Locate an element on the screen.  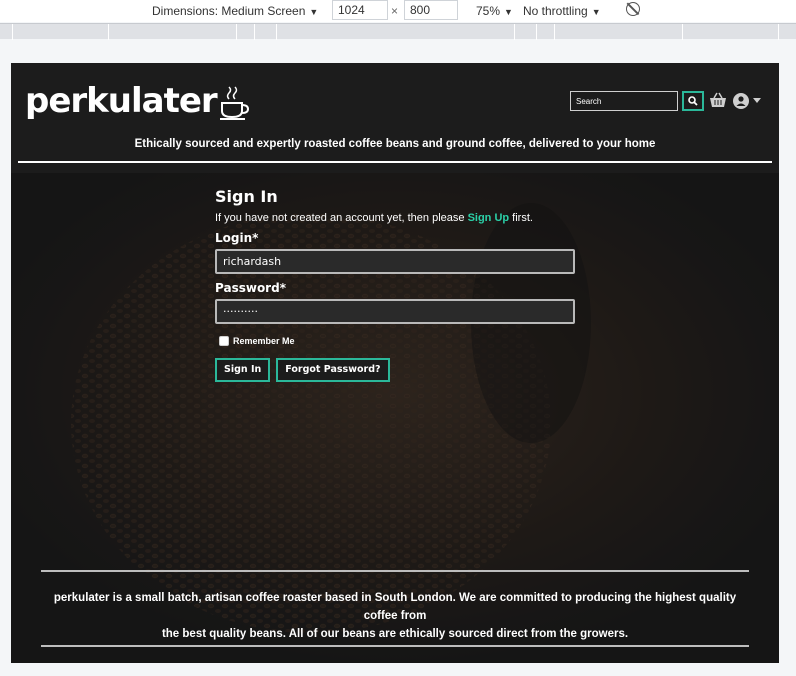
times-symbol: × is located at coordinates (395, 11).